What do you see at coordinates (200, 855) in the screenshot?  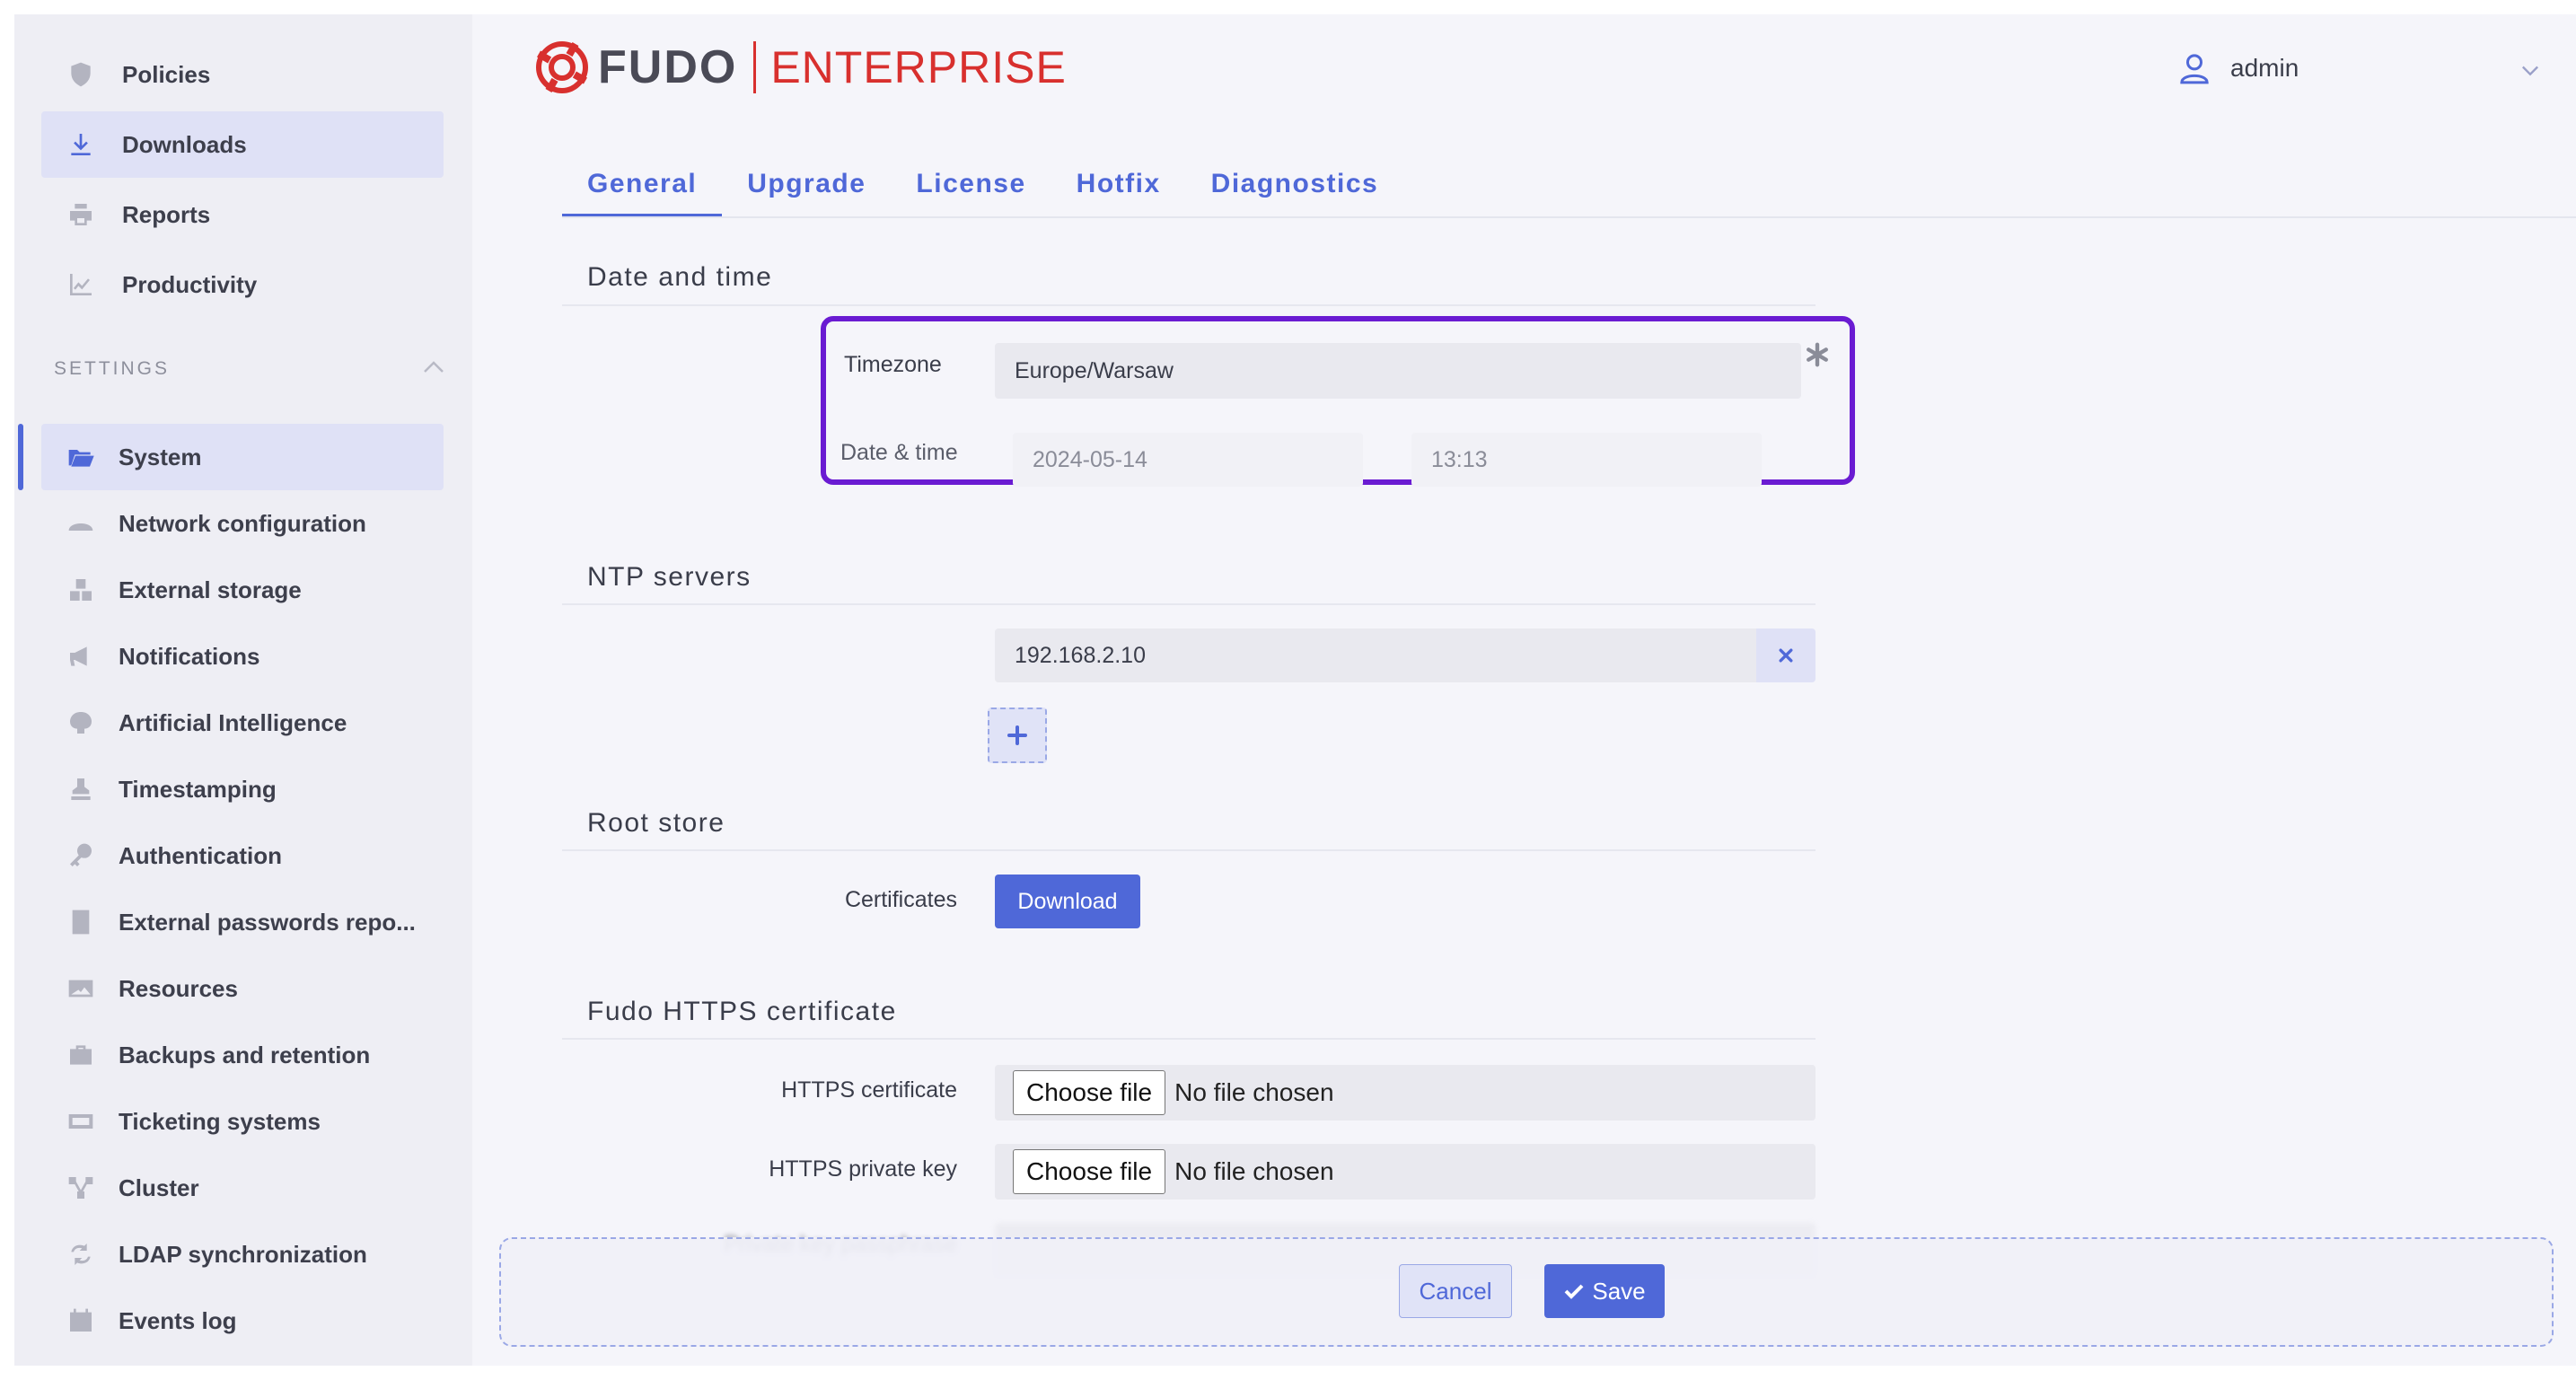 I see `sidebar-item-label: Authentication` at bounding box center [200, 855].